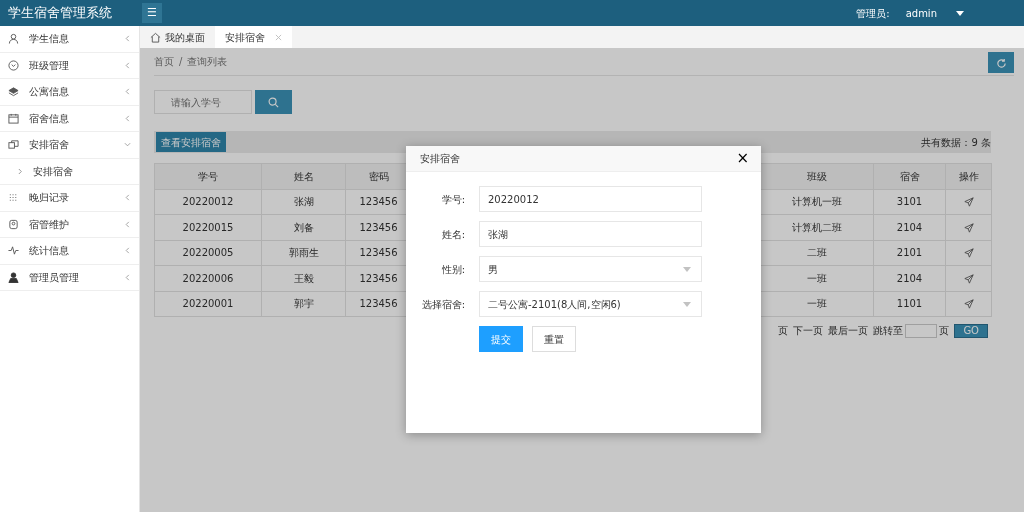 This screenshot has width=1024, height=512. What do you see at coordinates (49, 224) in the screenshot?
I see `sidebar-label: 宿管维护` at bounding box center [49, 224].